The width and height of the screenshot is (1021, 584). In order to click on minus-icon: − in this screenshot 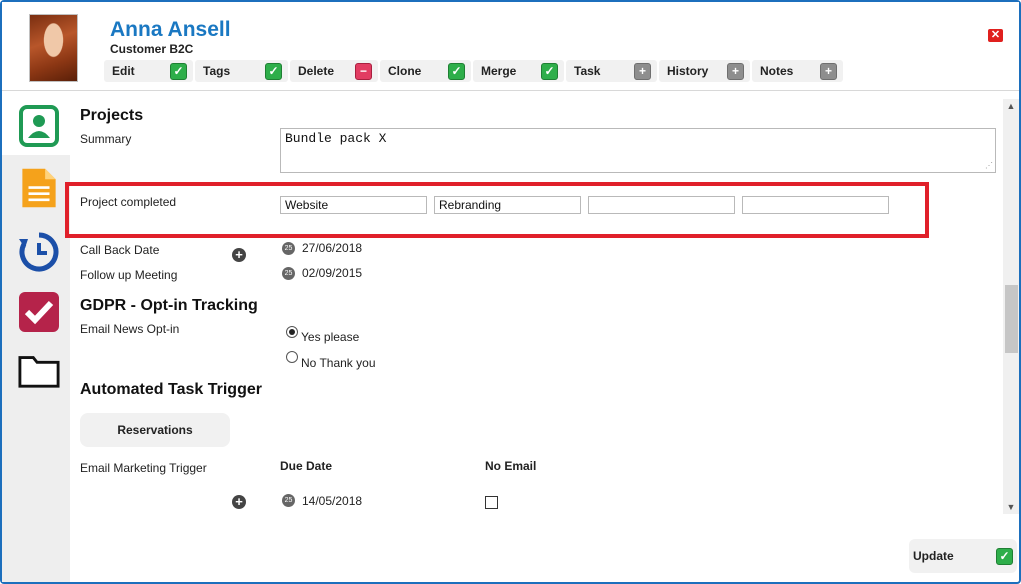, I will do `click(363, 71)`.